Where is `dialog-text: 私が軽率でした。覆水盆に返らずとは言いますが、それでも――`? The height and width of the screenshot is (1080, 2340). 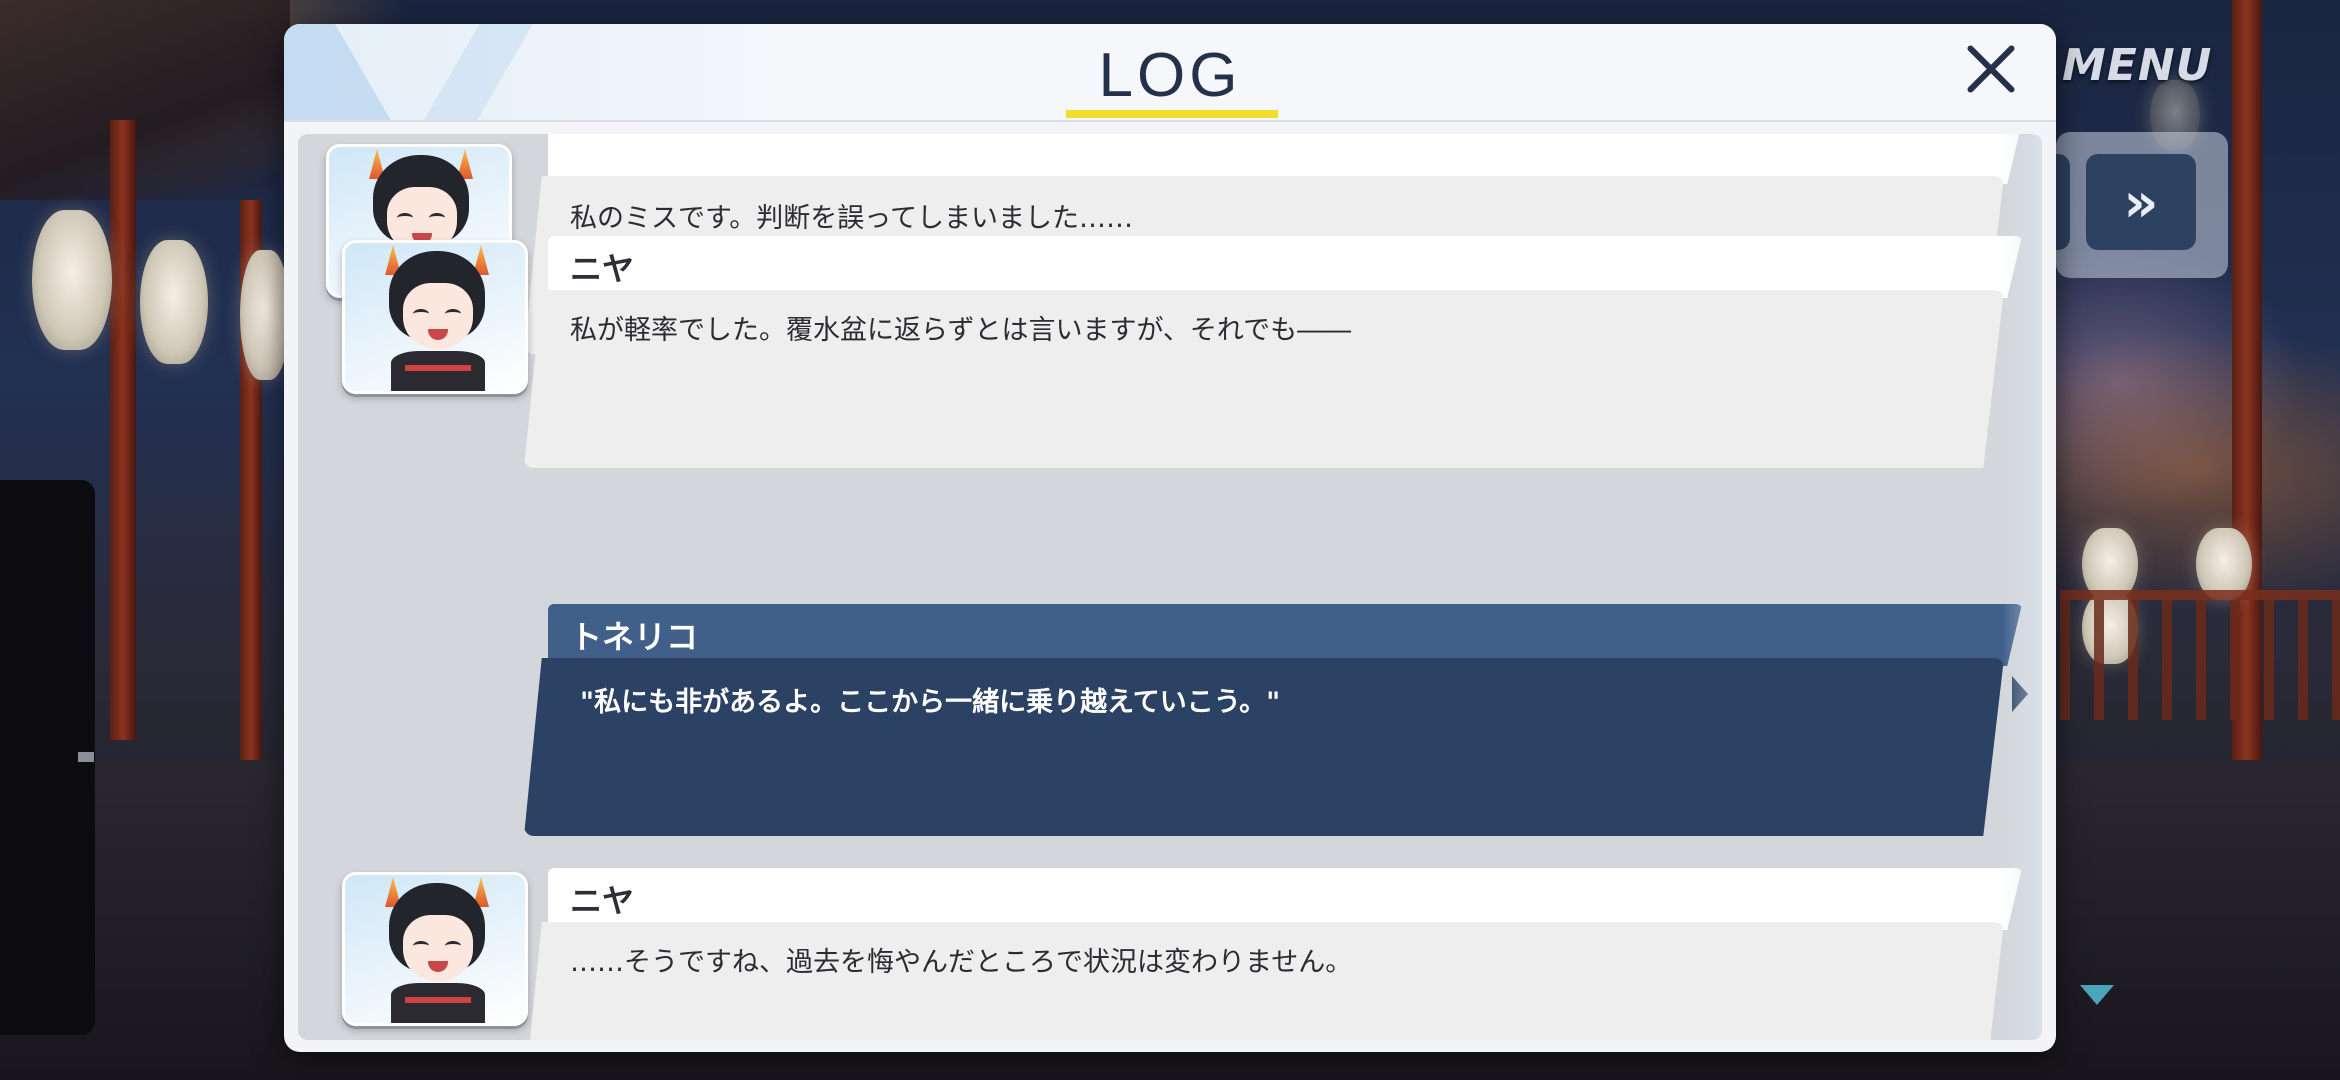 dialog-text: 私が軽率でした。覆水盆に返らずとは言いますが、それでも―― is located at coordinates (961, 330).